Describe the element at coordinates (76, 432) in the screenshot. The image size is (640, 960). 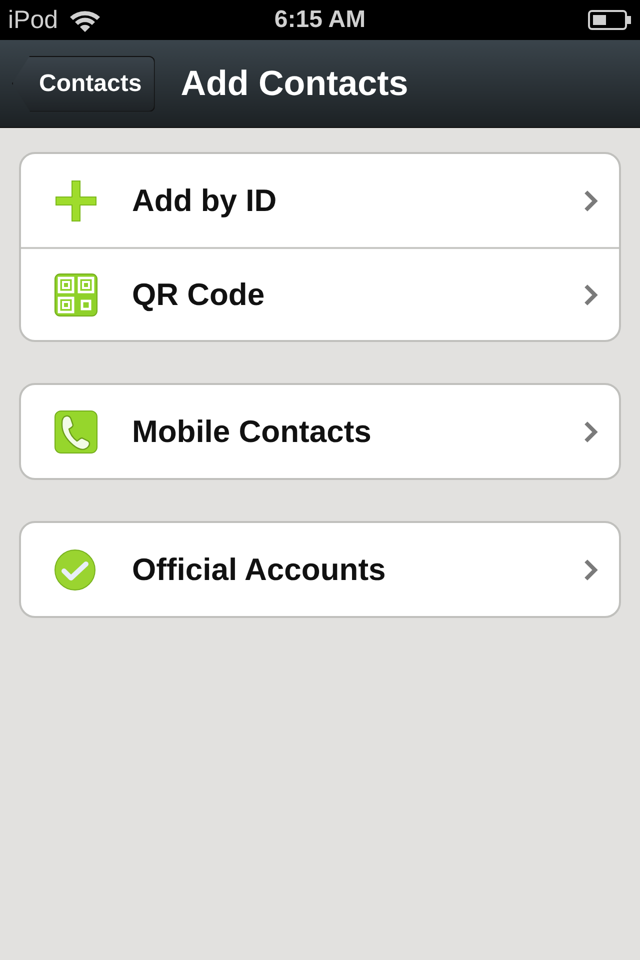
I see `phone-icon` at that location.